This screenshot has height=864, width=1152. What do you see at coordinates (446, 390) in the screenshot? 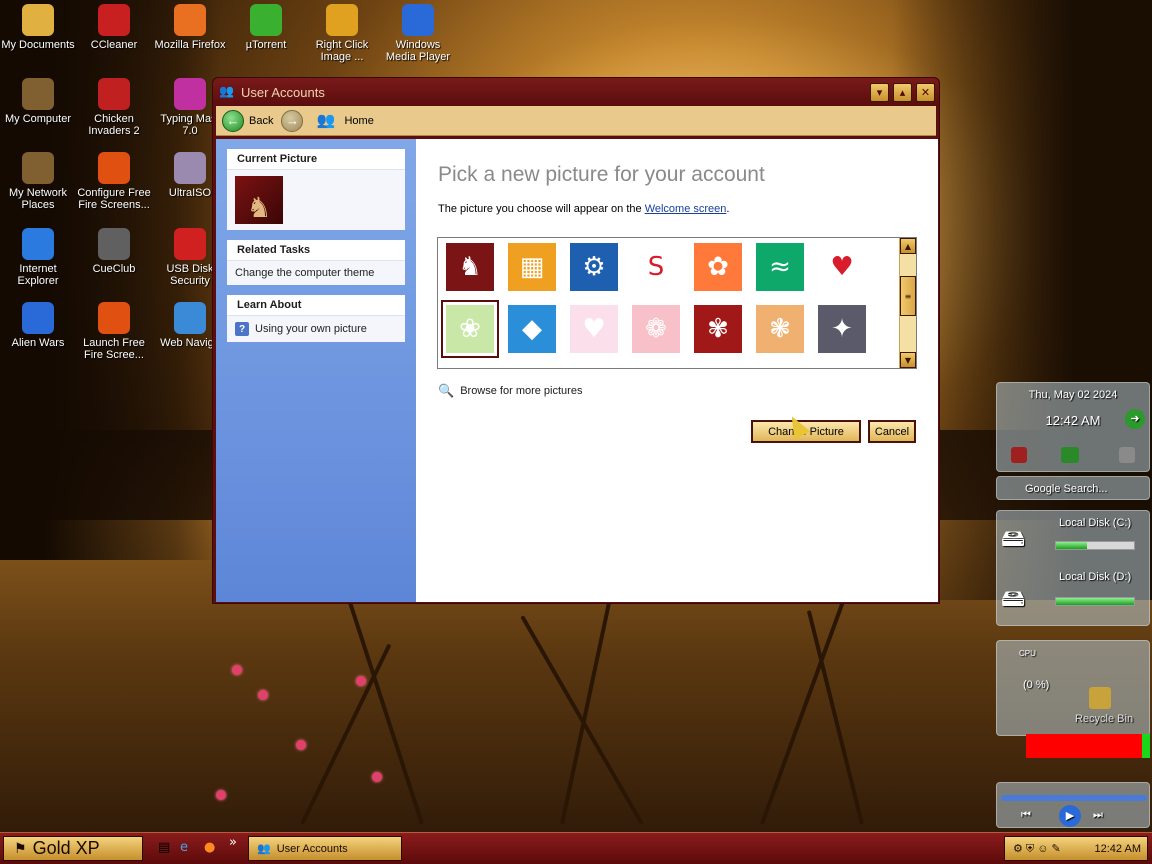
I see `magnifier-icon: 🔍` at bounding box center [446, 390].